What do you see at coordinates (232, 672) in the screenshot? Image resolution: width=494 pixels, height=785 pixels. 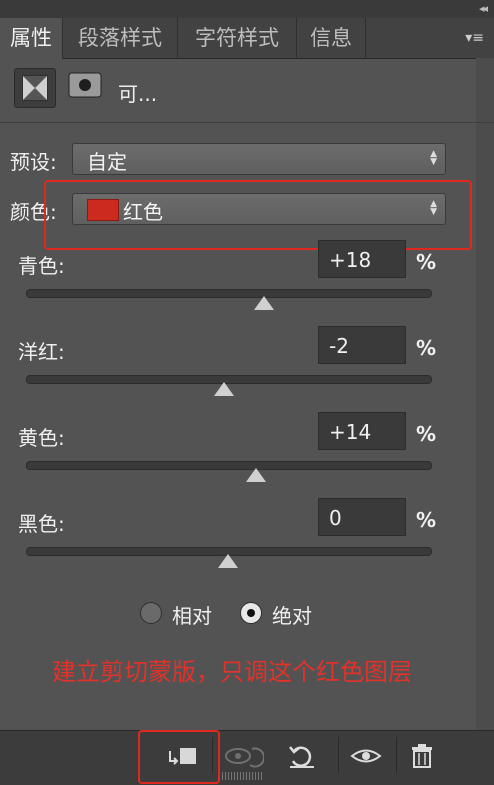 I see `annotation-text: 建立剪切蒙版，只调这个红色图层` at bounding box center [232, 672].